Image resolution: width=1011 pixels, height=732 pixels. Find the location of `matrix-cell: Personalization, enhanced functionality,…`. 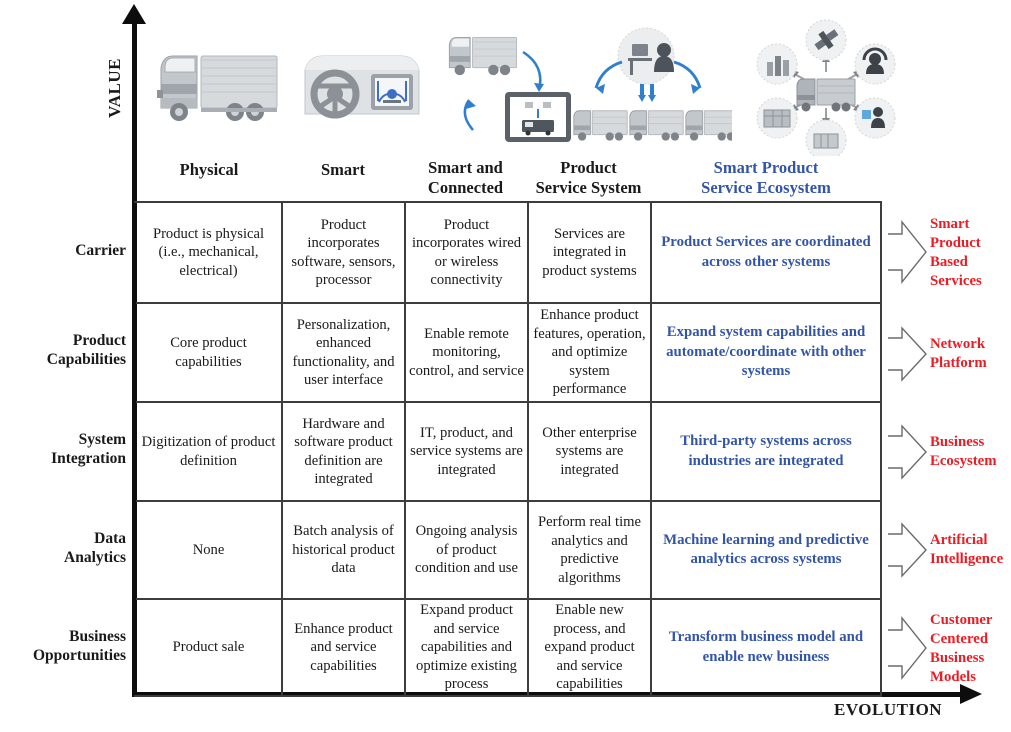

matrix-cell: Personalization, enhanced functionality,… is located at coordinates (343, 352).